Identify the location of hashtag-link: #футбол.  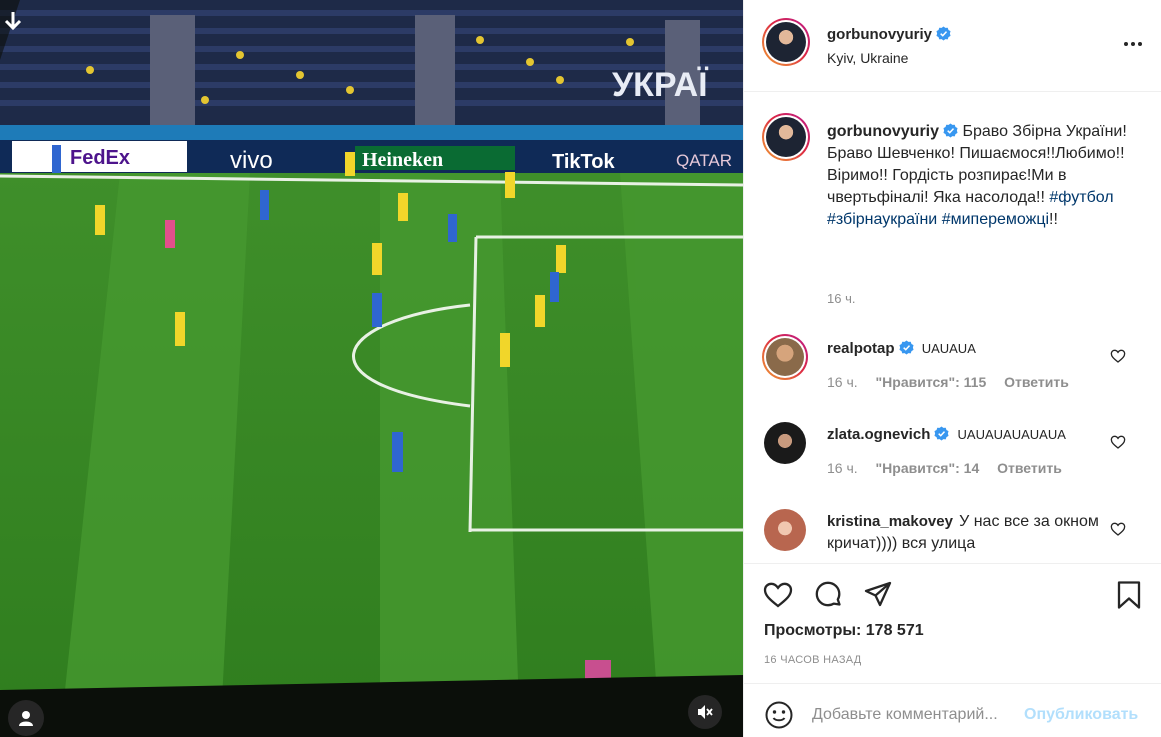
(1081, 197).